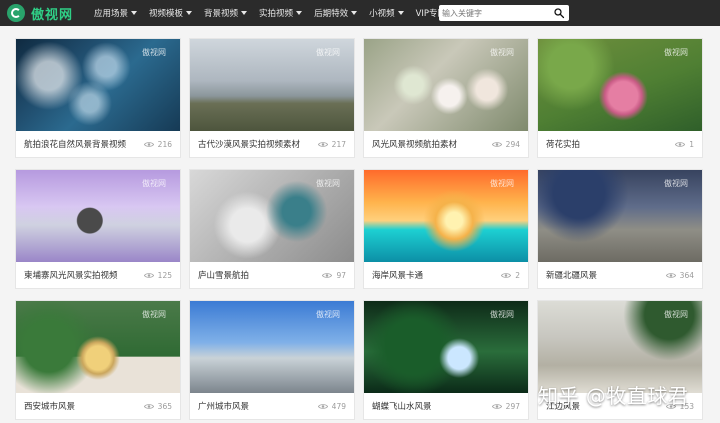 The image size is (720, 423). I want to click on video-title: 古代沙漠风景实拍视频素材, so click(258, 144).